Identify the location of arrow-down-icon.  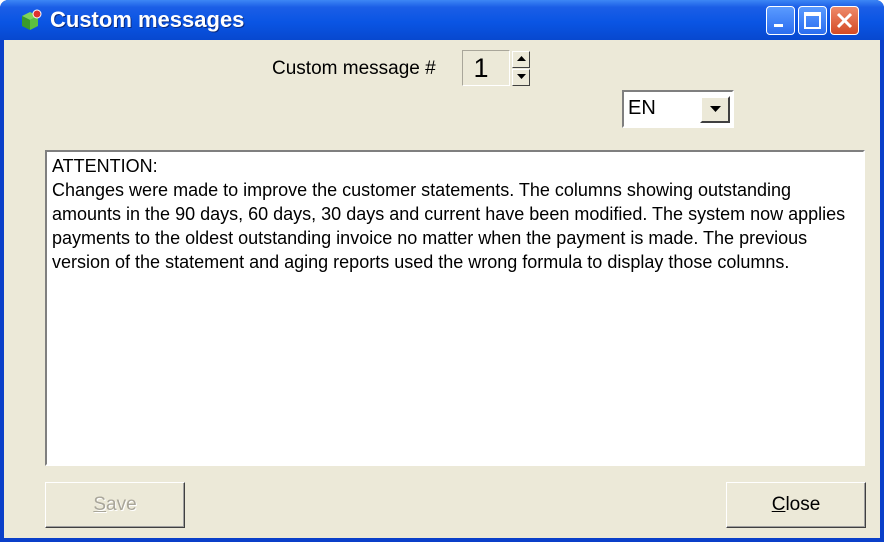
(521, 76).